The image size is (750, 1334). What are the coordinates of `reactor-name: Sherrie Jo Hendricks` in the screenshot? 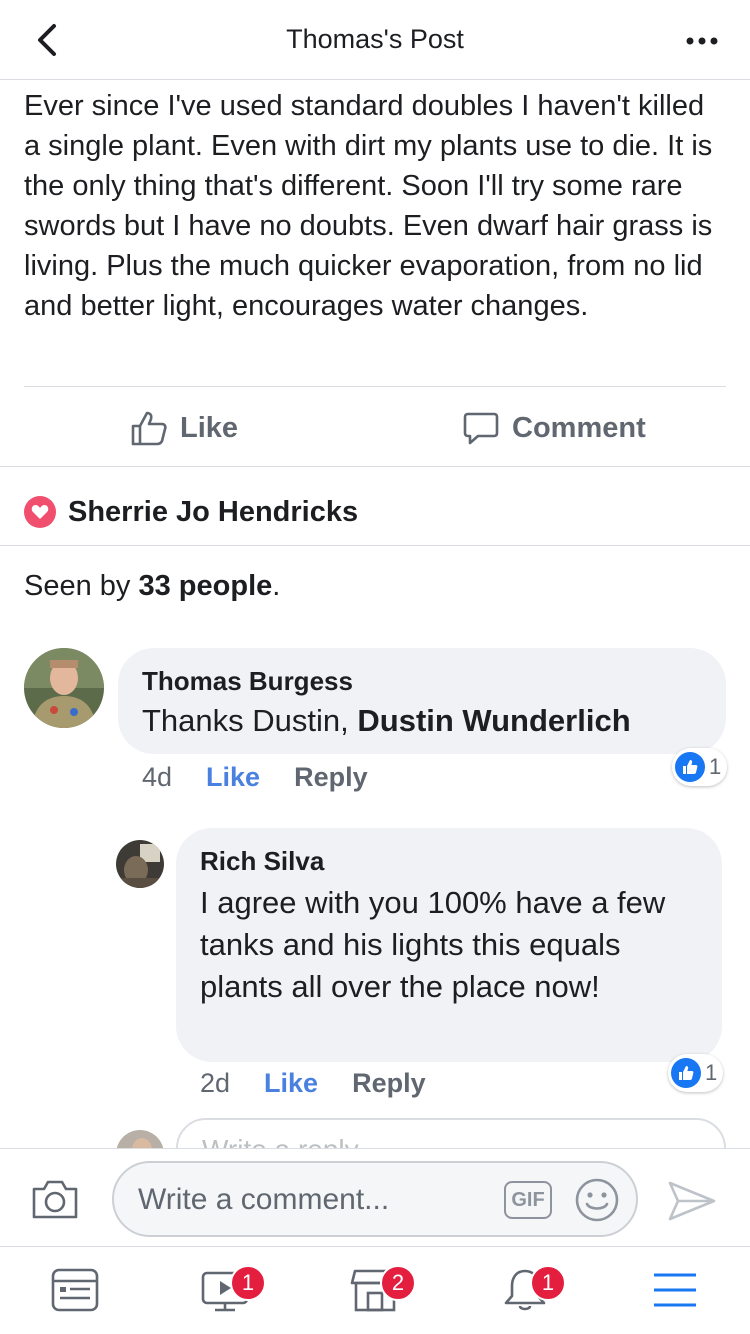 It's located at (213, 511).